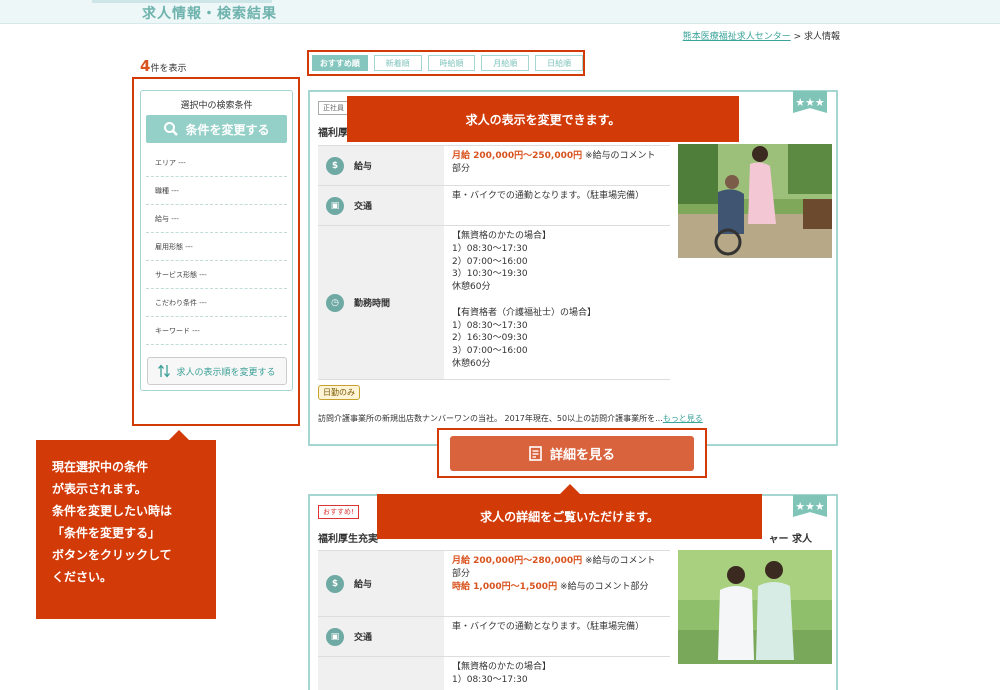 The width and height of the screenshot is (1000, 690). What do you see at coordinates (335, 302) in the screenshot?
I see `clock-icon: ◷` at bounding box center [335, 302].